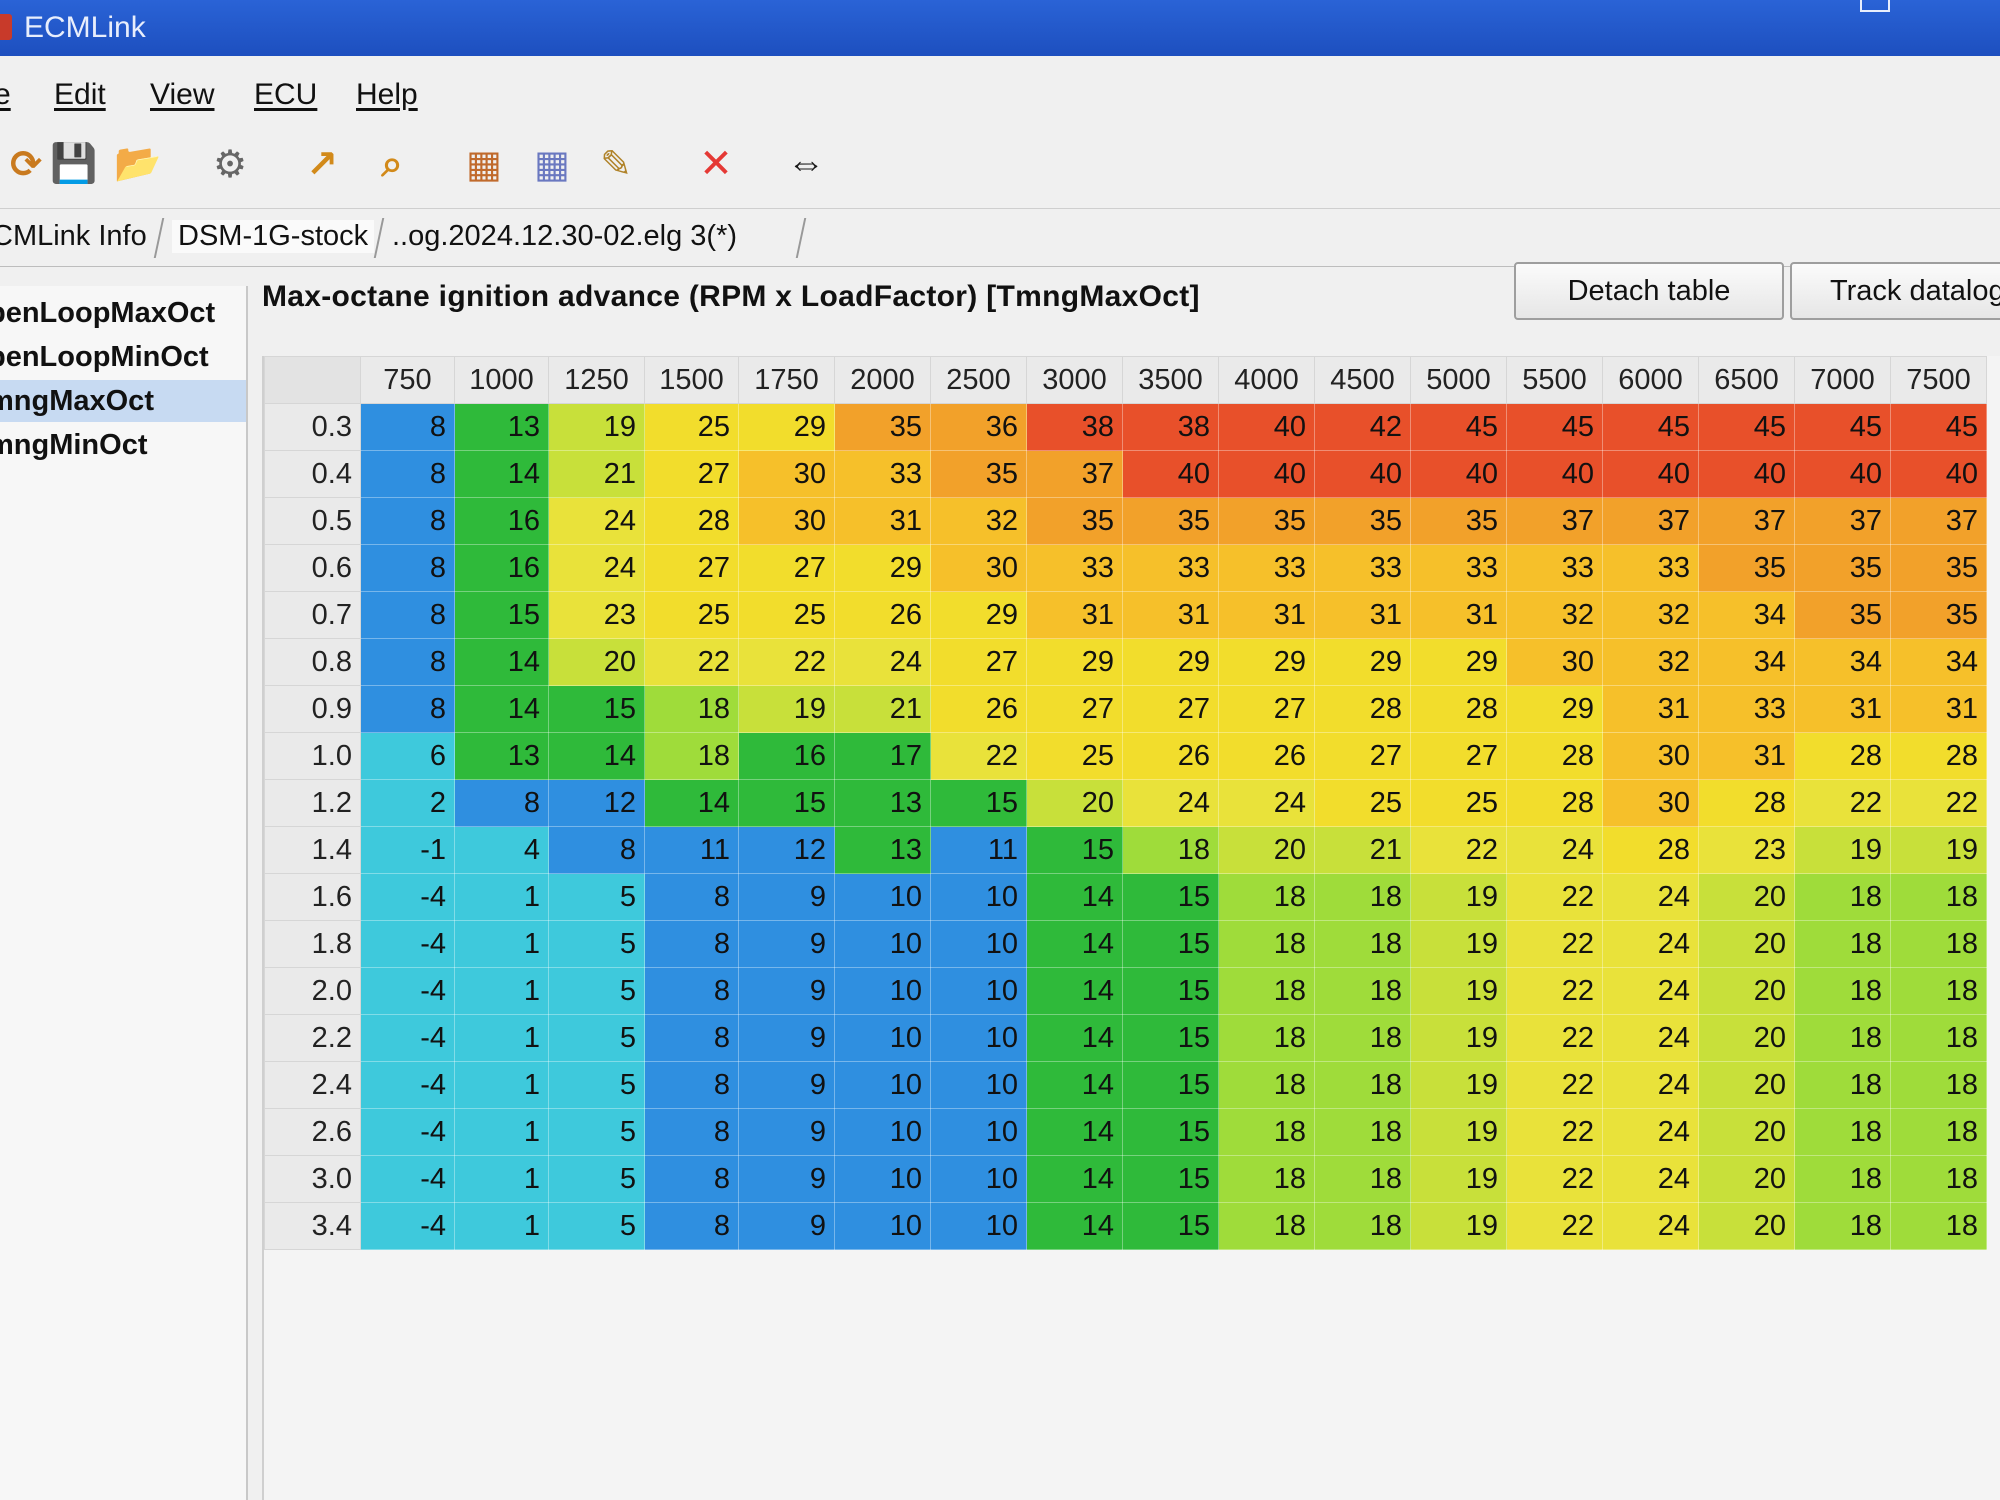 This screenshot has width=2000, height=1500. I want to click on map-cell: 24, so click(1266, 803).